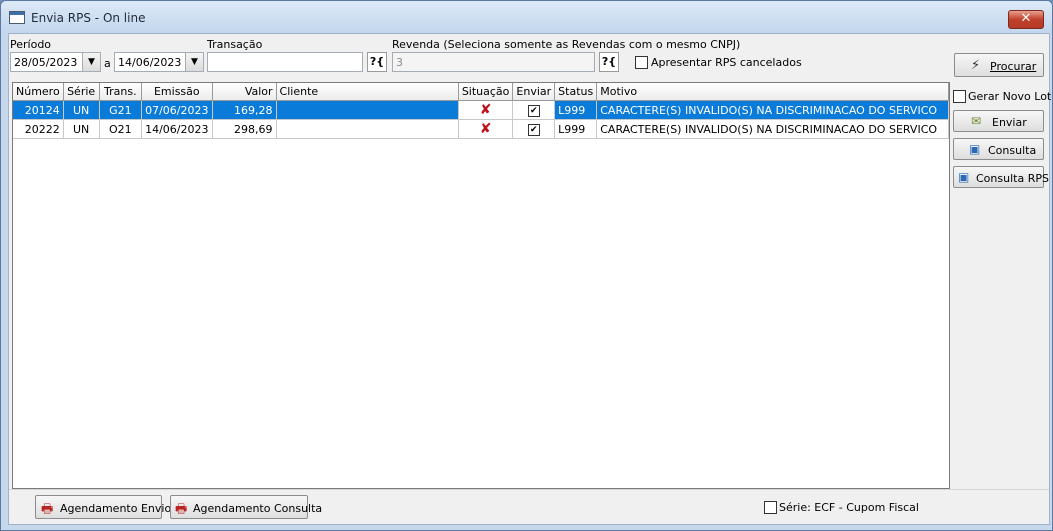  What do you see at coordinates (959, 96) in the screenshot?
I see `gerar-novo-lote-checkbox` at bounding box center [959, 96].